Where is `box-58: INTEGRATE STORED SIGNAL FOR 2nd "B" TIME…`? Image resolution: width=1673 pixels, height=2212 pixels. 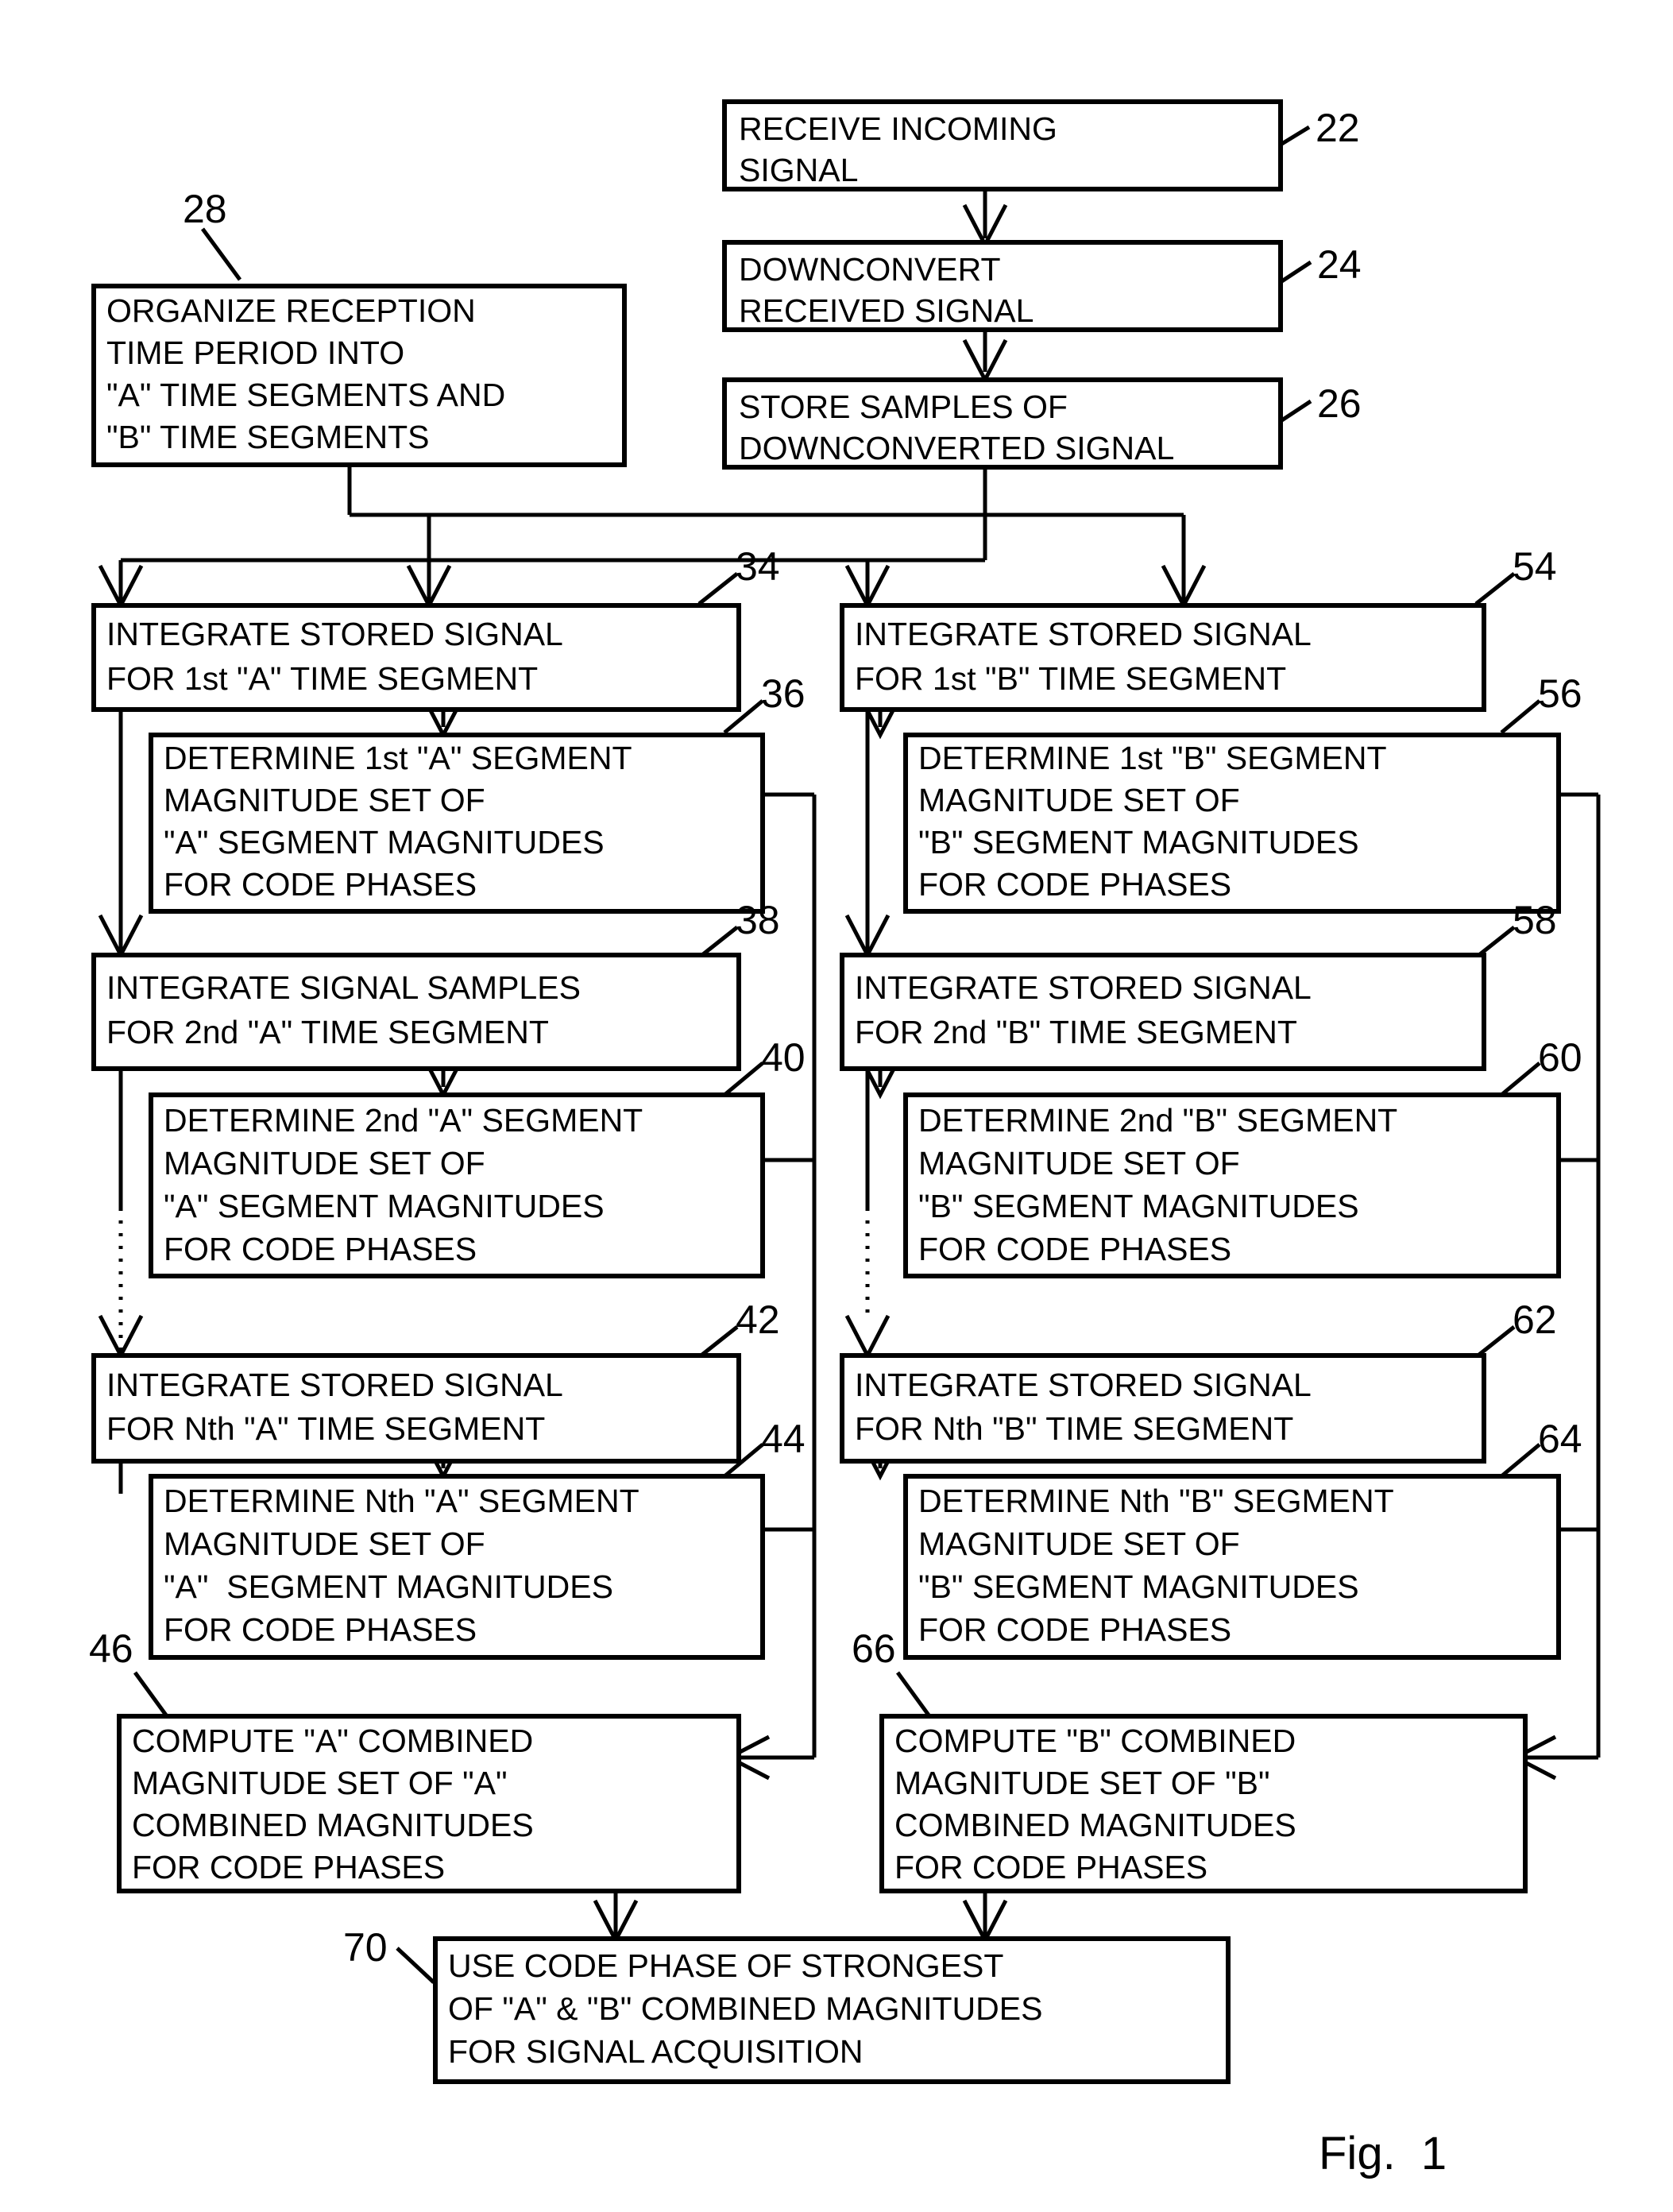 box-58: INTEGRATE STORED SIGNAL FOR 2nd "B" TIME… is located at coordinates (1163, 1012).